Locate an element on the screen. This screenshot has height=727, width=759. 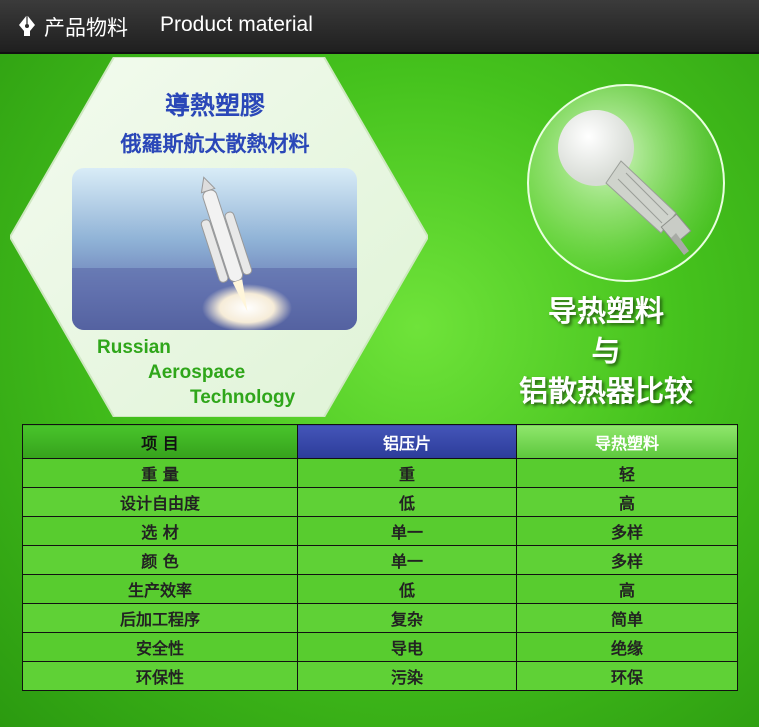
table-row: 选 材 单一 多样 is located at coordinates (380, 531).